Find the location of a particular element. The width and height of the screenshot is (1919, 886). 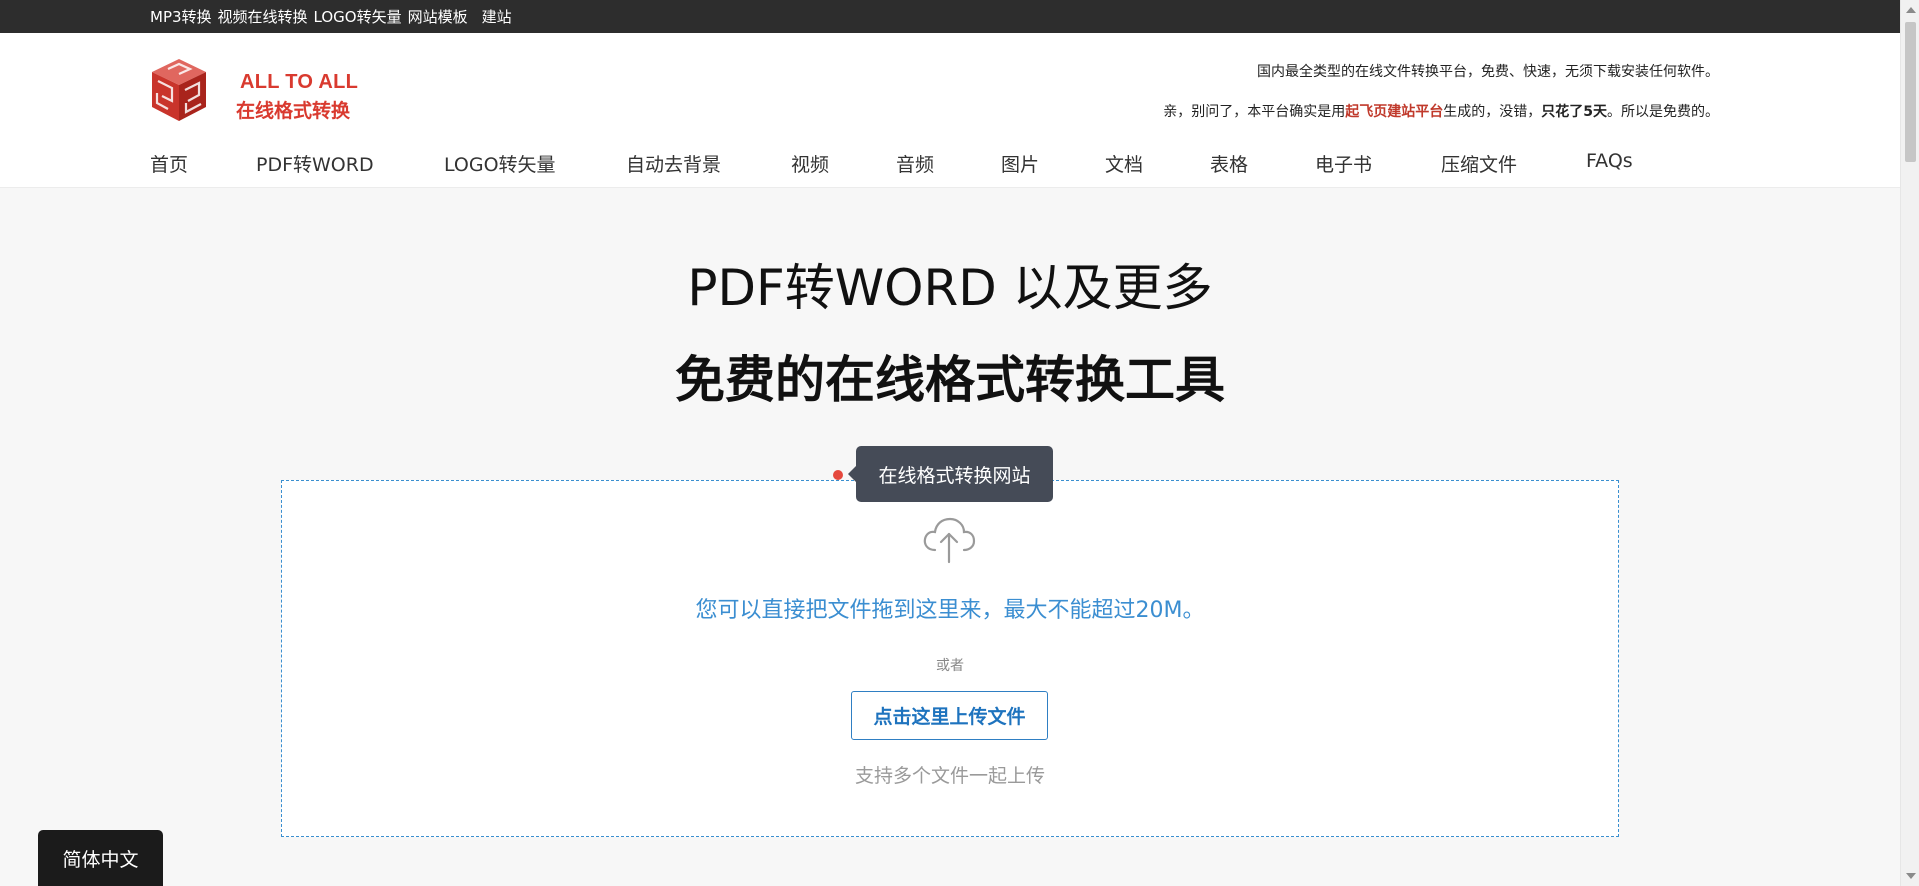

nav-item-logo-vector: LOGO转矢量 is located at coordinates (500, 163).